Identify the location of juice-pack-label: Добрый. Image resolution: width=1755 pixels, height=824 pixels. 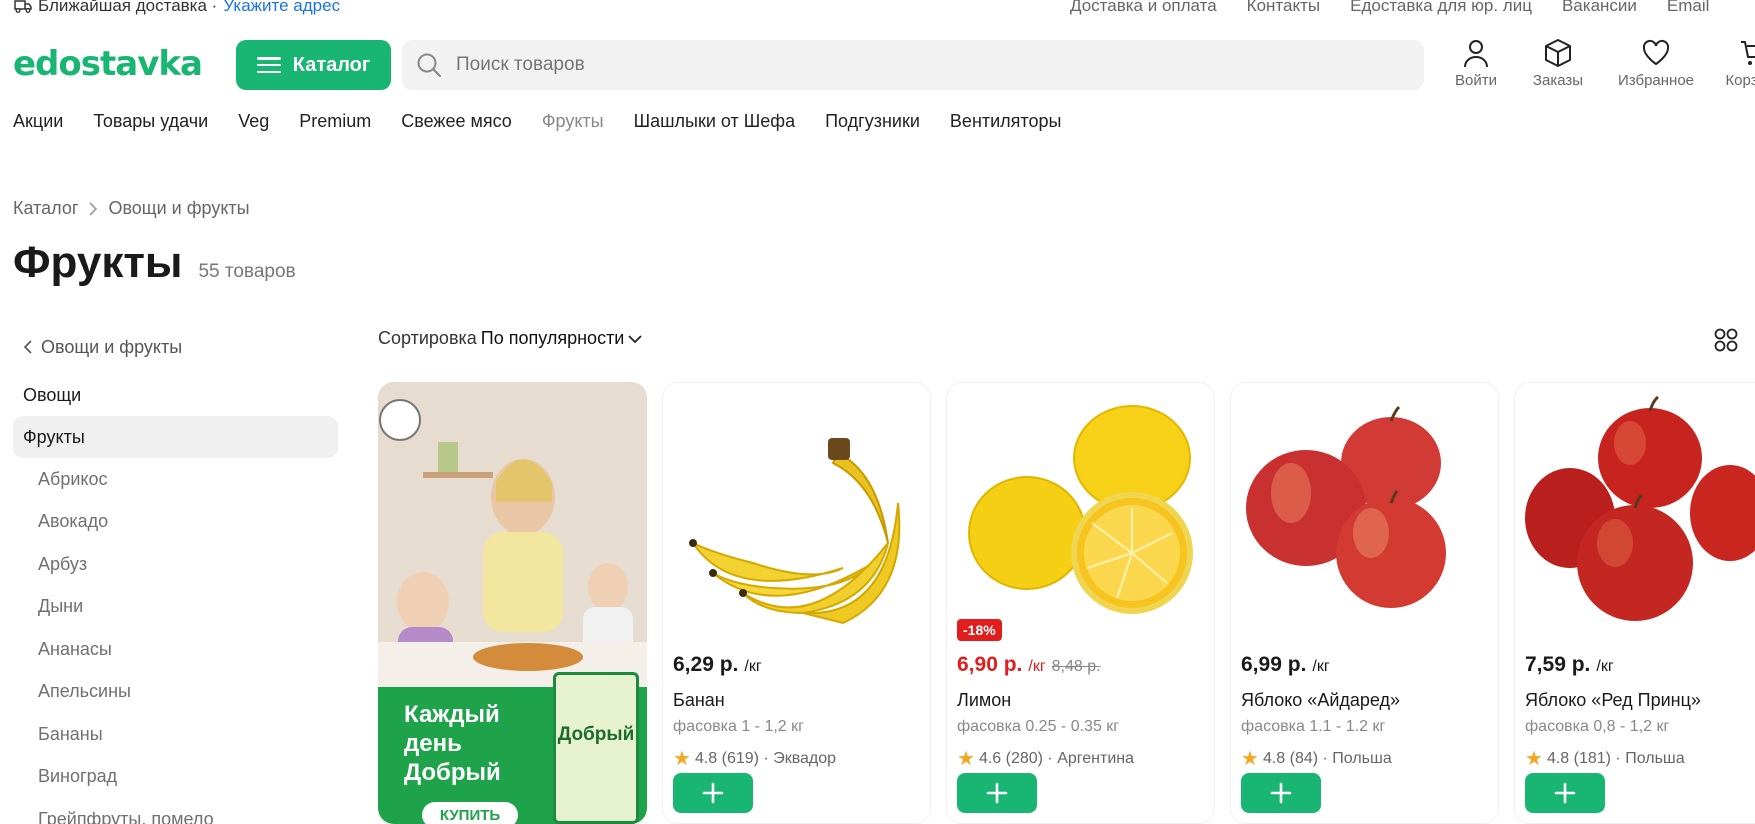
(596, 734).